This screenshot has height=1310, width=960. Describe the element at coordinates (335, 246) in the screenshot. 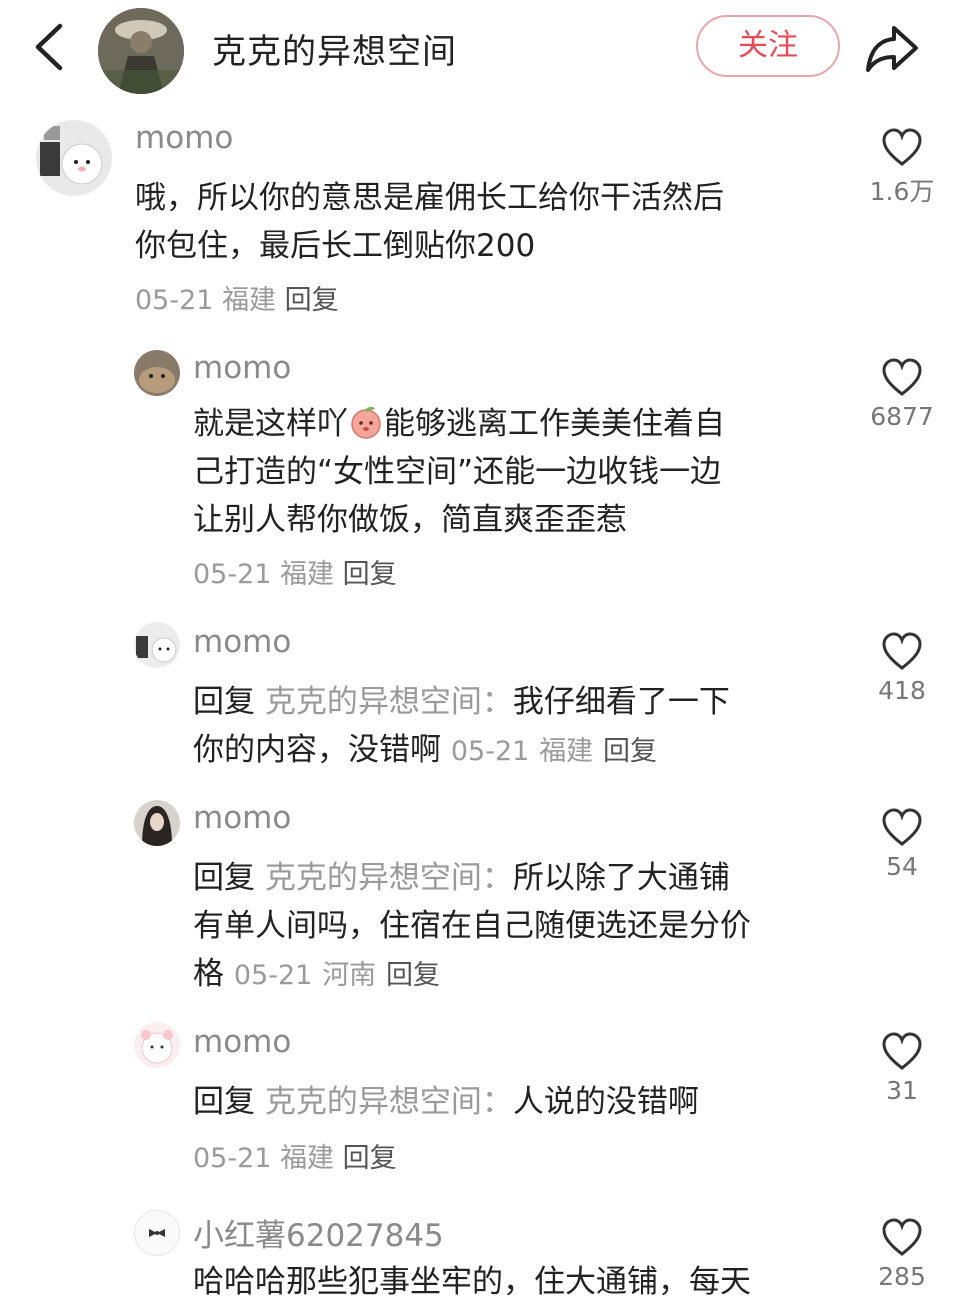

I see `comment-text-line: 你包住，最后长工倒贴你200` at that location.